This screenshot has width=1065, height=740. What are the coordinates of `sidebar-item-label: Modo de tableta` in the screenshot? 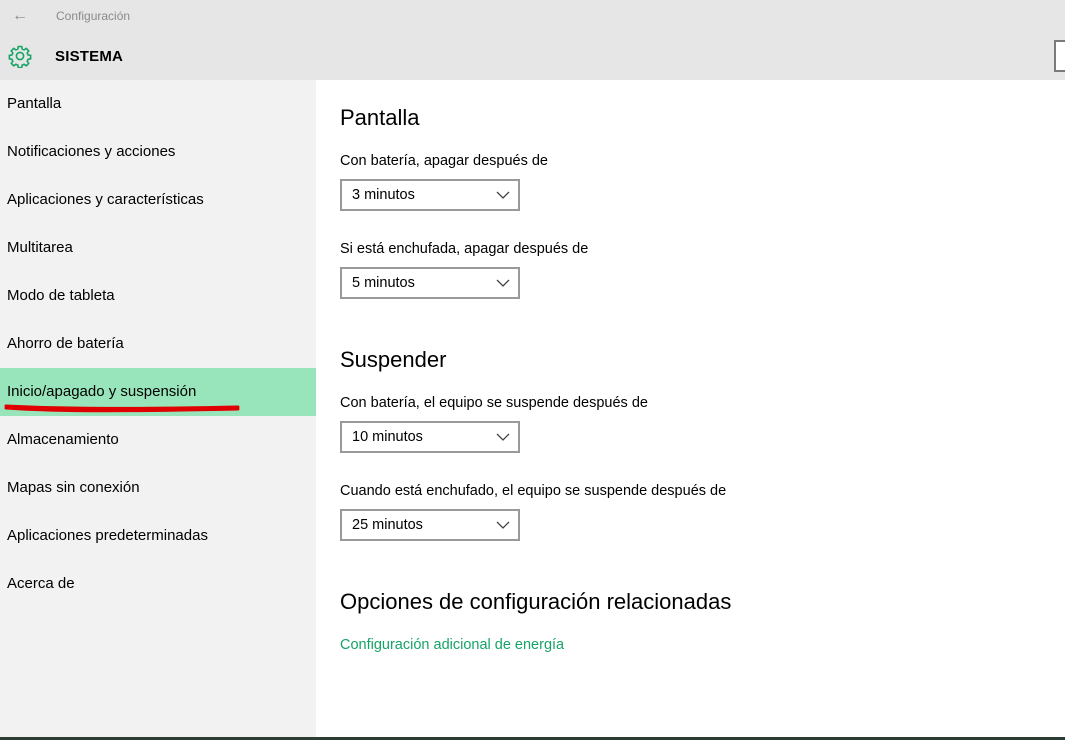 It's located at (61, 295).